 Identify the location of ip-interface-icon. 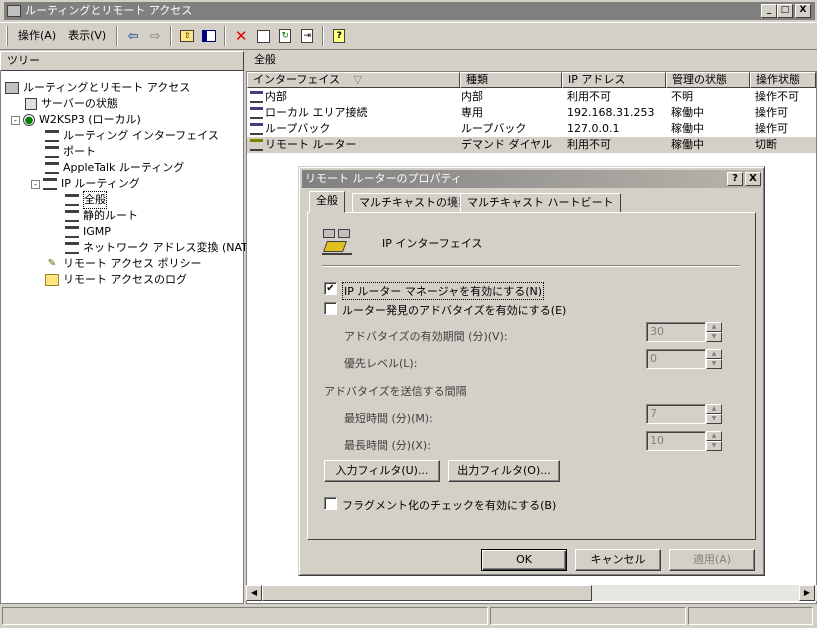
(339, 242).